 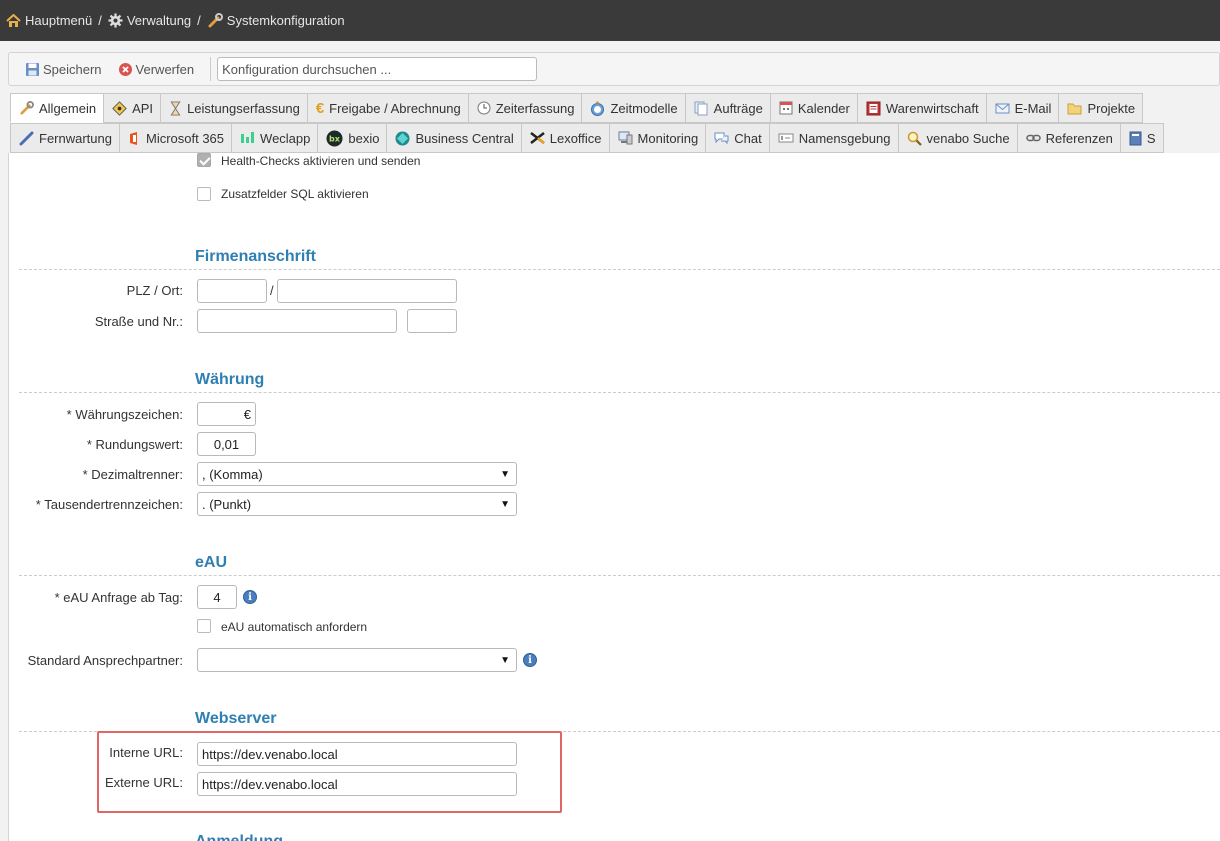 What do you see at coordinates (159, 20) in the screenshot?
I see `breadcrumb-label: Verwaltung` at bounding box center [159, 20].